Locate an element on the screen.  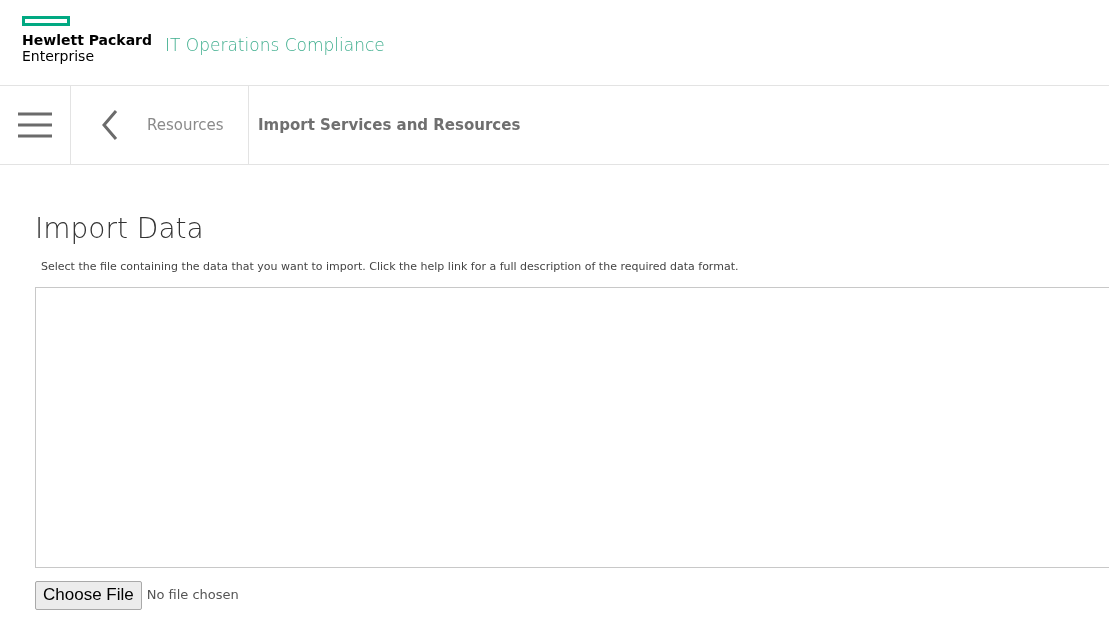
page-title: Import Data is located at coordinates (120, 229).